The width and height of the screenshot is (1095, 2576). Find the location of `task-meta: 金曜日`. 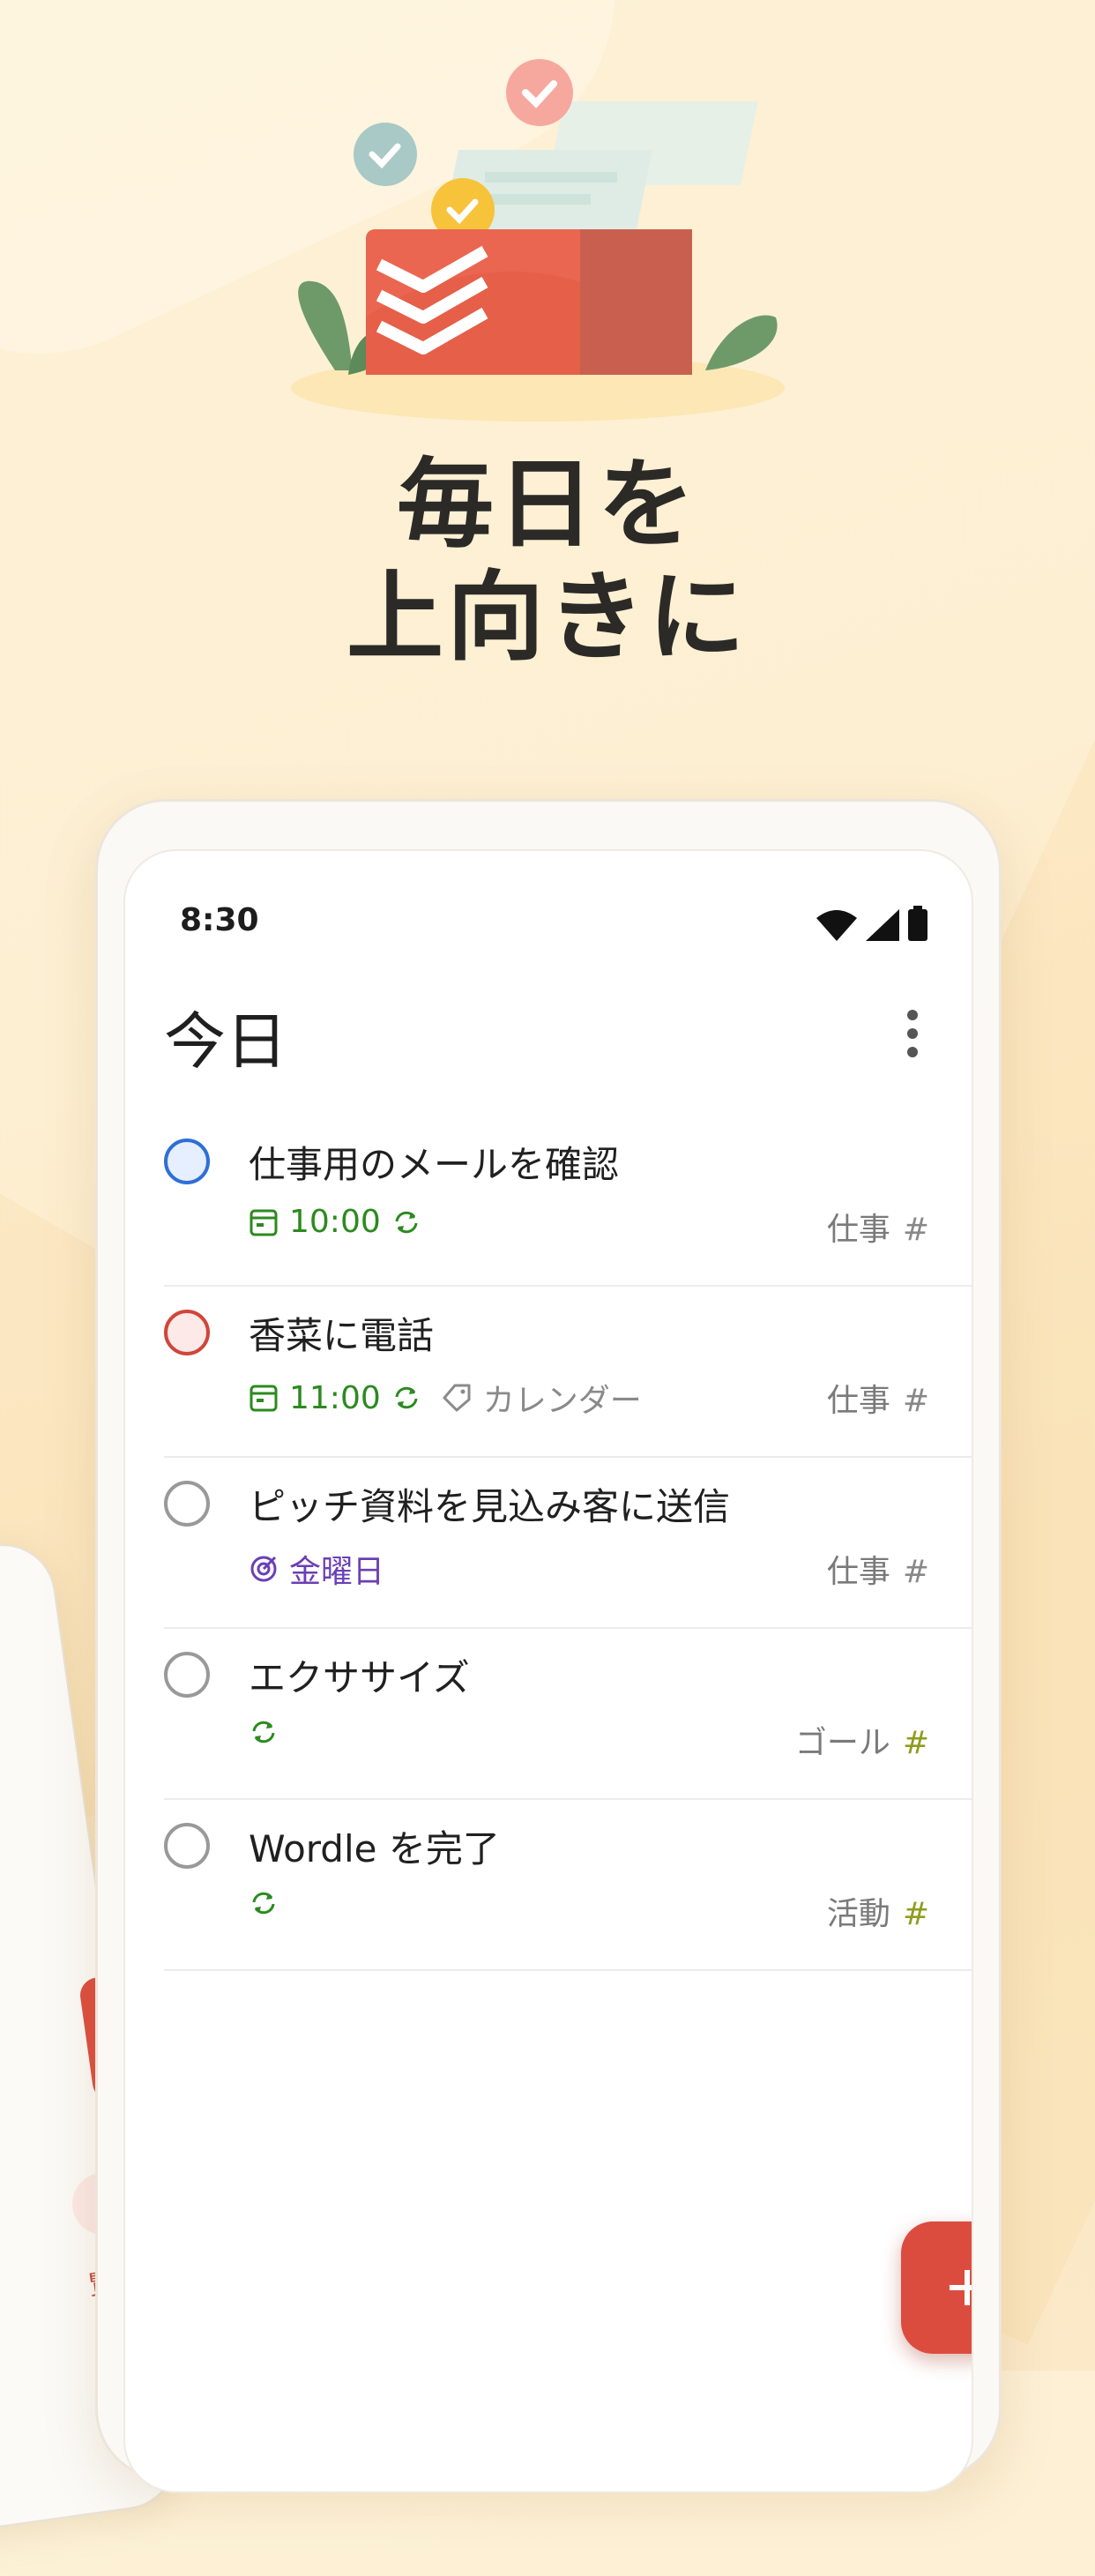

task-meta: 金曜日 is located at coordinates (316, 1569).